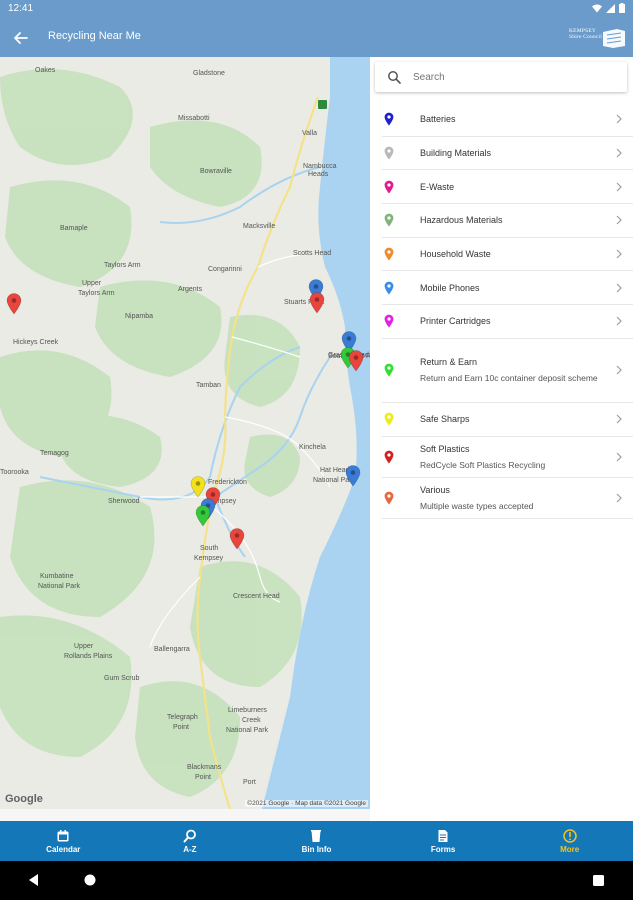  What do you see at coordinates (353, 476) in the screenshot?
I see `map-pin-blue-icon` at bounding box center [353, 476].